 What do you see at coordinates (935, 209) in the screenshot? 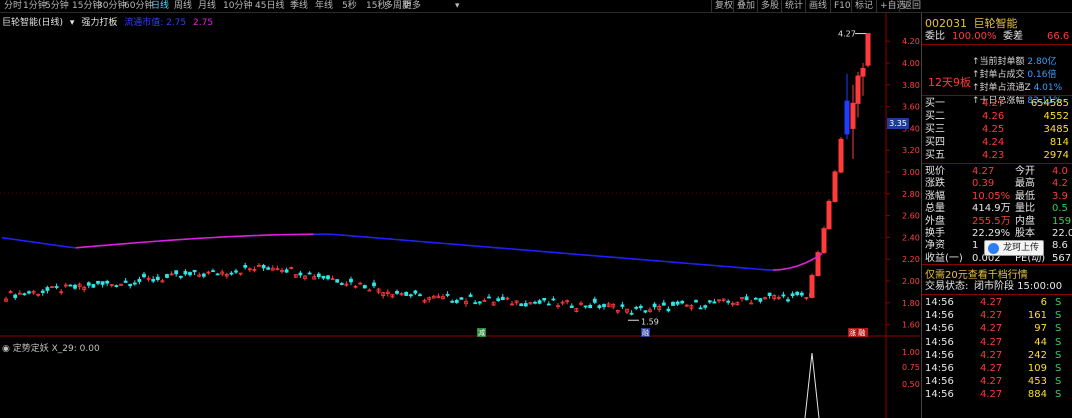
I see `stat-label: 总量` at bounding box center [935, 209].